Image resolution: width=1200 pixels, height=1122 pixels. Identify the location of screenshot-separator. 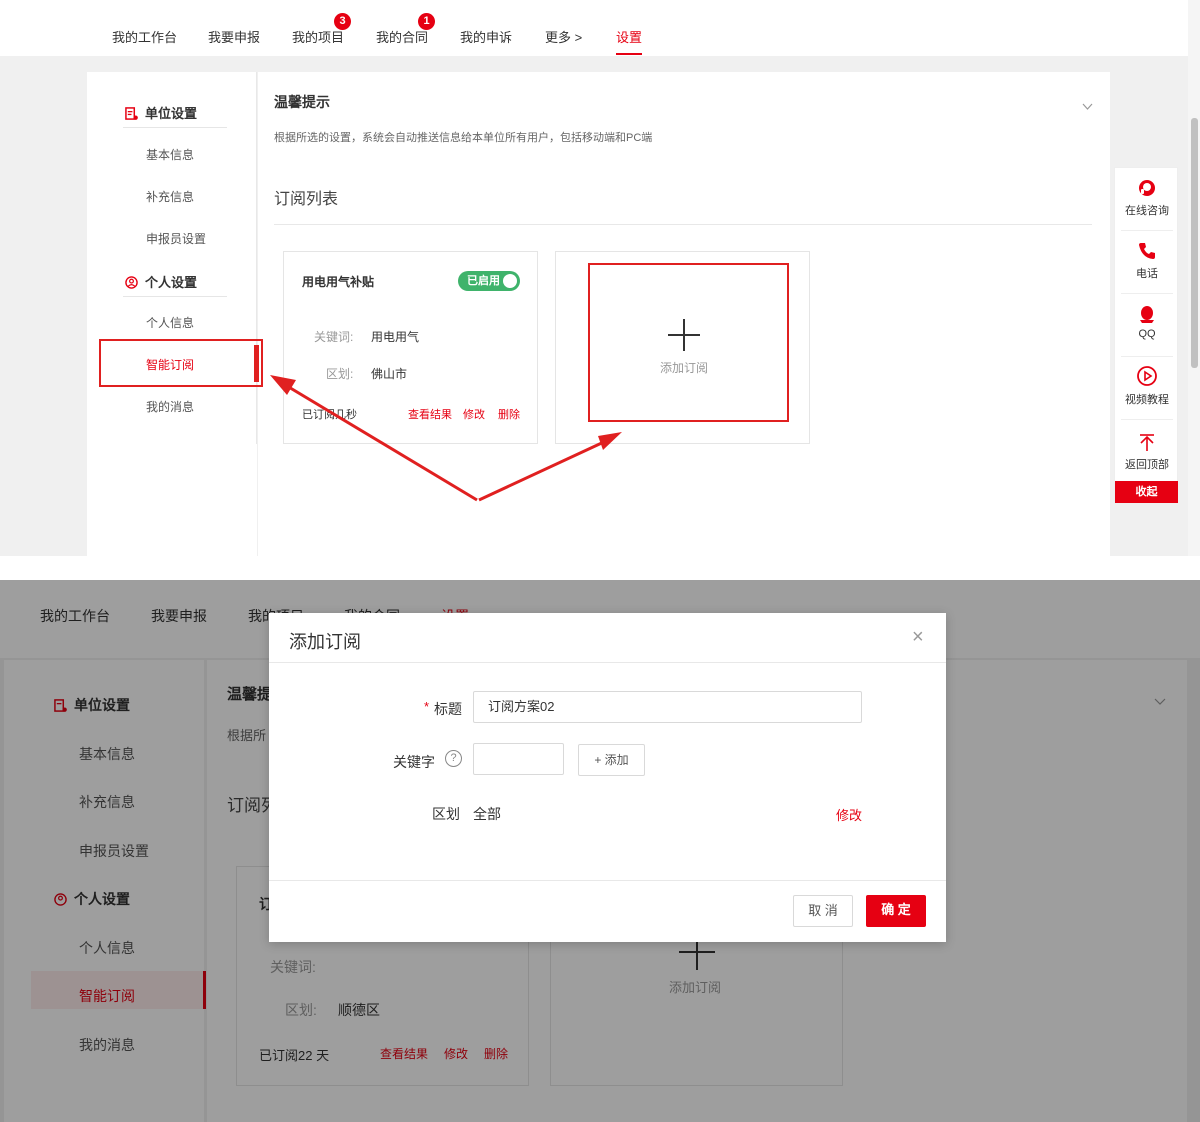
(600, 568).